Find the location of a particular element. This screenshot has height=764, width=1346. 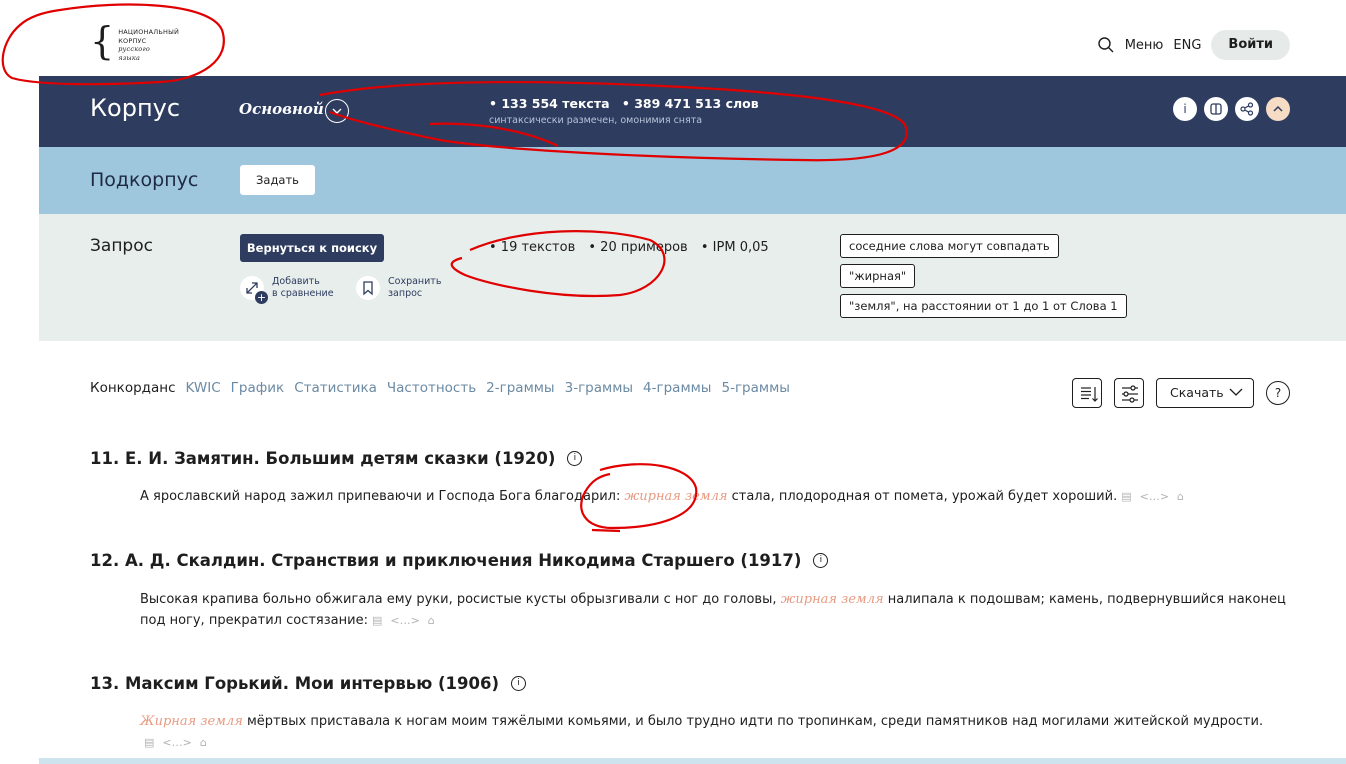

plus-icon: + is located at coordinates (261, 297).